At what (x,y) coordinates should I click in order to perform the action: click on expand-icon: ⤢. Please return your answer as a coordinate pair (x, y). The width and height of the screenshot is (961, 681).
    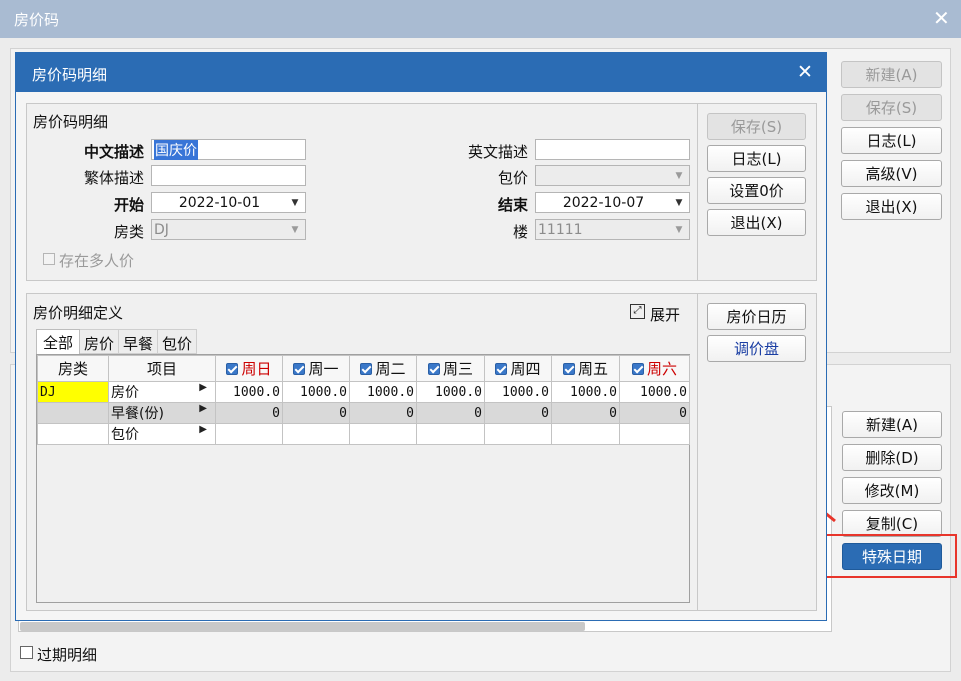
    Looking at the image, I should click on (637, 311).